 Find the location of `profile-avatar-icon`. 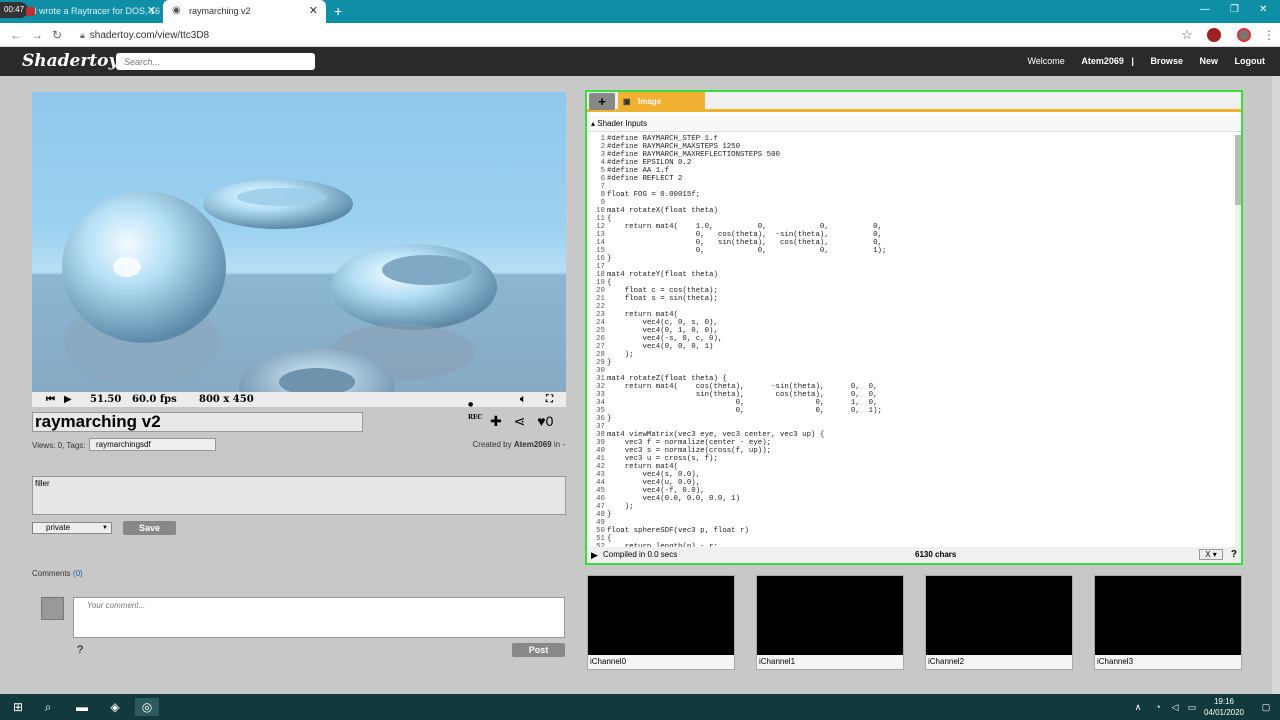

profile-avatar-icon is located at coordinates (1244, 35).